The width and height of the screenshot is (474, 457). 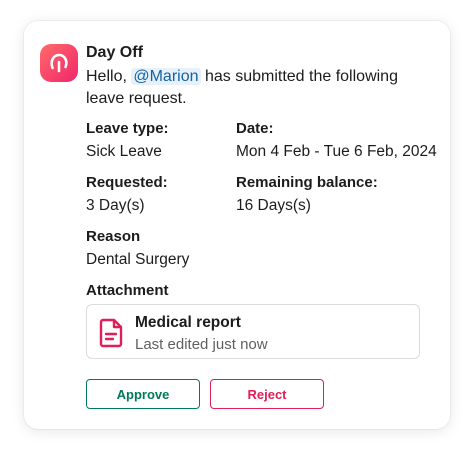 What do you see at coordinates (124, 151) in the screenshot?
I see `leave-type-value: Sick Leave` at bounding box center [124, 151].